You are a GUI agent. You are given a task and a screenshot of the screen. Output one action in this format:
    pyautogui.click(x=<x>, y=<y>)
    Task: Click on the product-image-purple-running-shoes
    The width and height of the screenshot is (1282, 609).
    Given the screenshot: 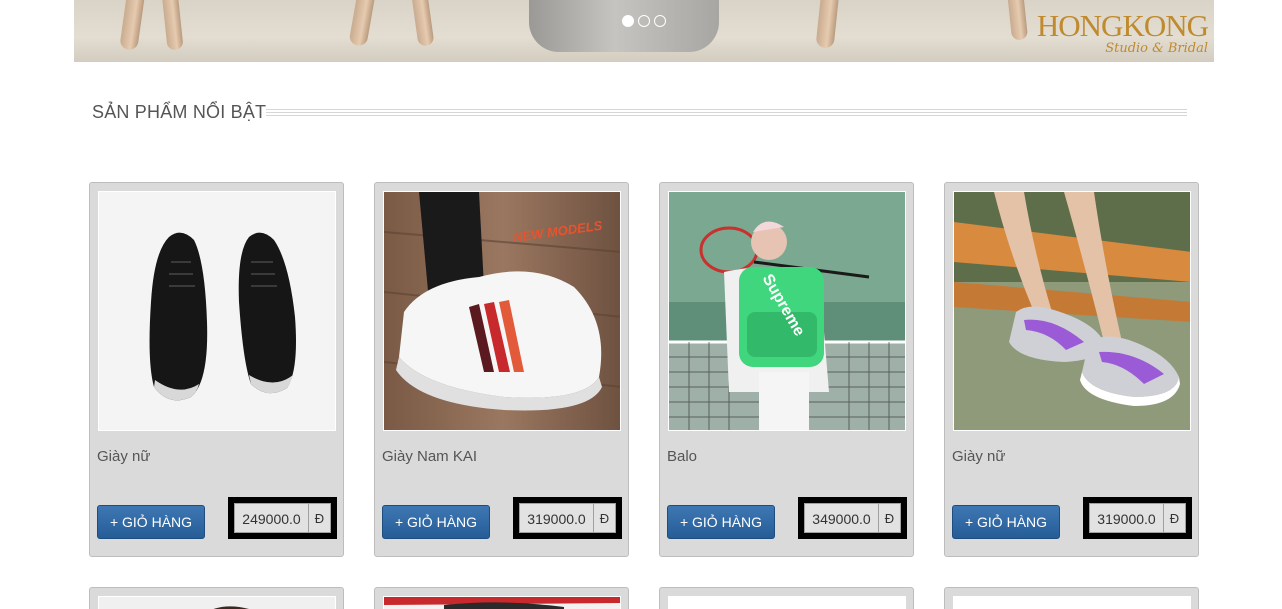 What is the action you would take?
    pyautogui.click(x=1072, y=311)
    